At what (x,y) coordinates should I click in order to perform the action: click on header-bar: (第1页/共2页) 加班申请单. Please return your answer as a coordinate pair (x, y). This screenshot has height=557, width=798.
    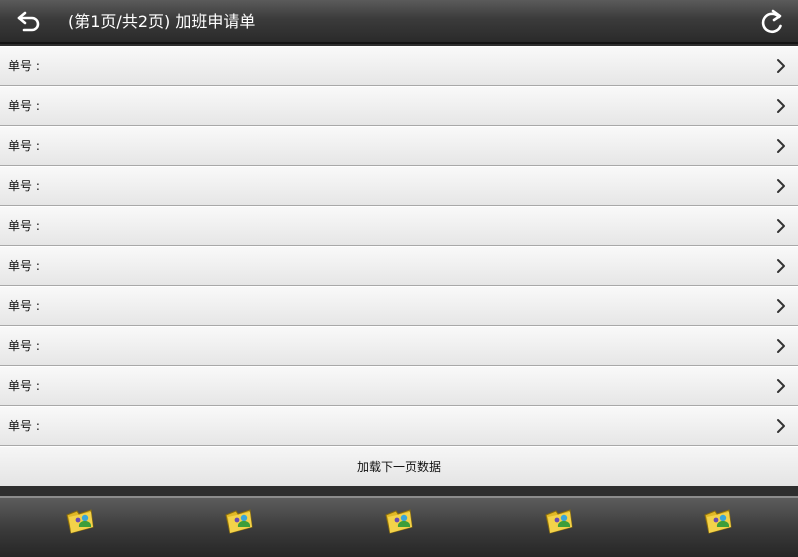
    Looking at the image, I should click on (399, 22).